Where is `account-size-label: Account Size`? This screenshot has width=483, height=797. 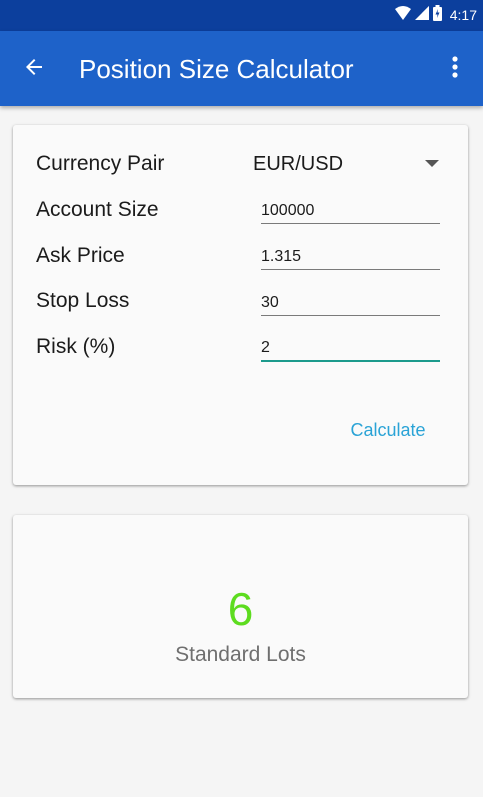
account-size-label: Account Size is located at coordinates (97, 209).